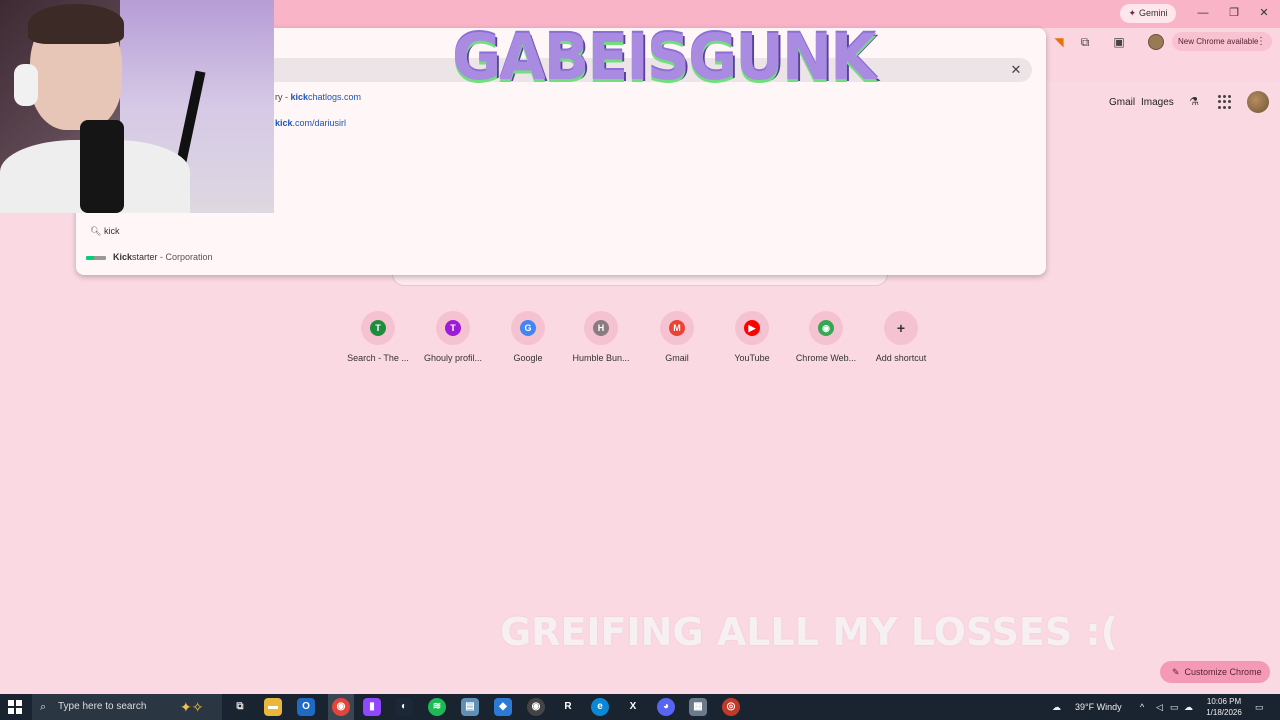 The image size is (1280, 720). Describe the element at coordinates (1264, 13) in the screenshot. I see `close-icon: ✕` at that location.